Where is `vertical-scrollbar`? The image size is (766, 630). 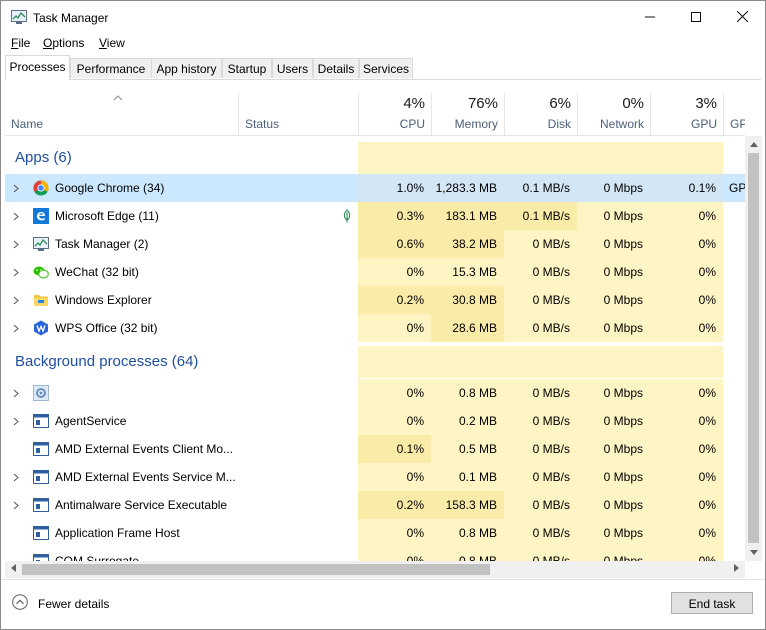 vertical-scrollbar is located at coordinates (753, 348).